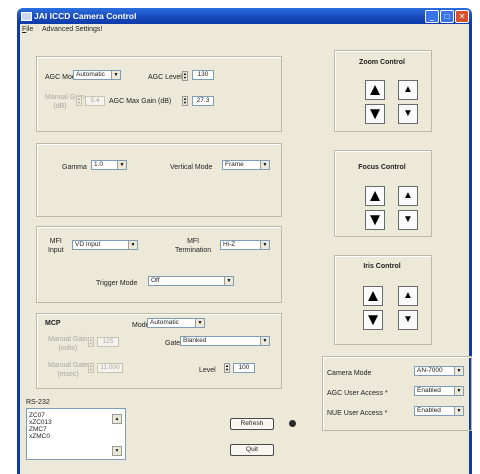  Describe the element at coordinates (439, 411) in the screenshot. I see `nue-user-access-select: Enabled ▼` at that location.